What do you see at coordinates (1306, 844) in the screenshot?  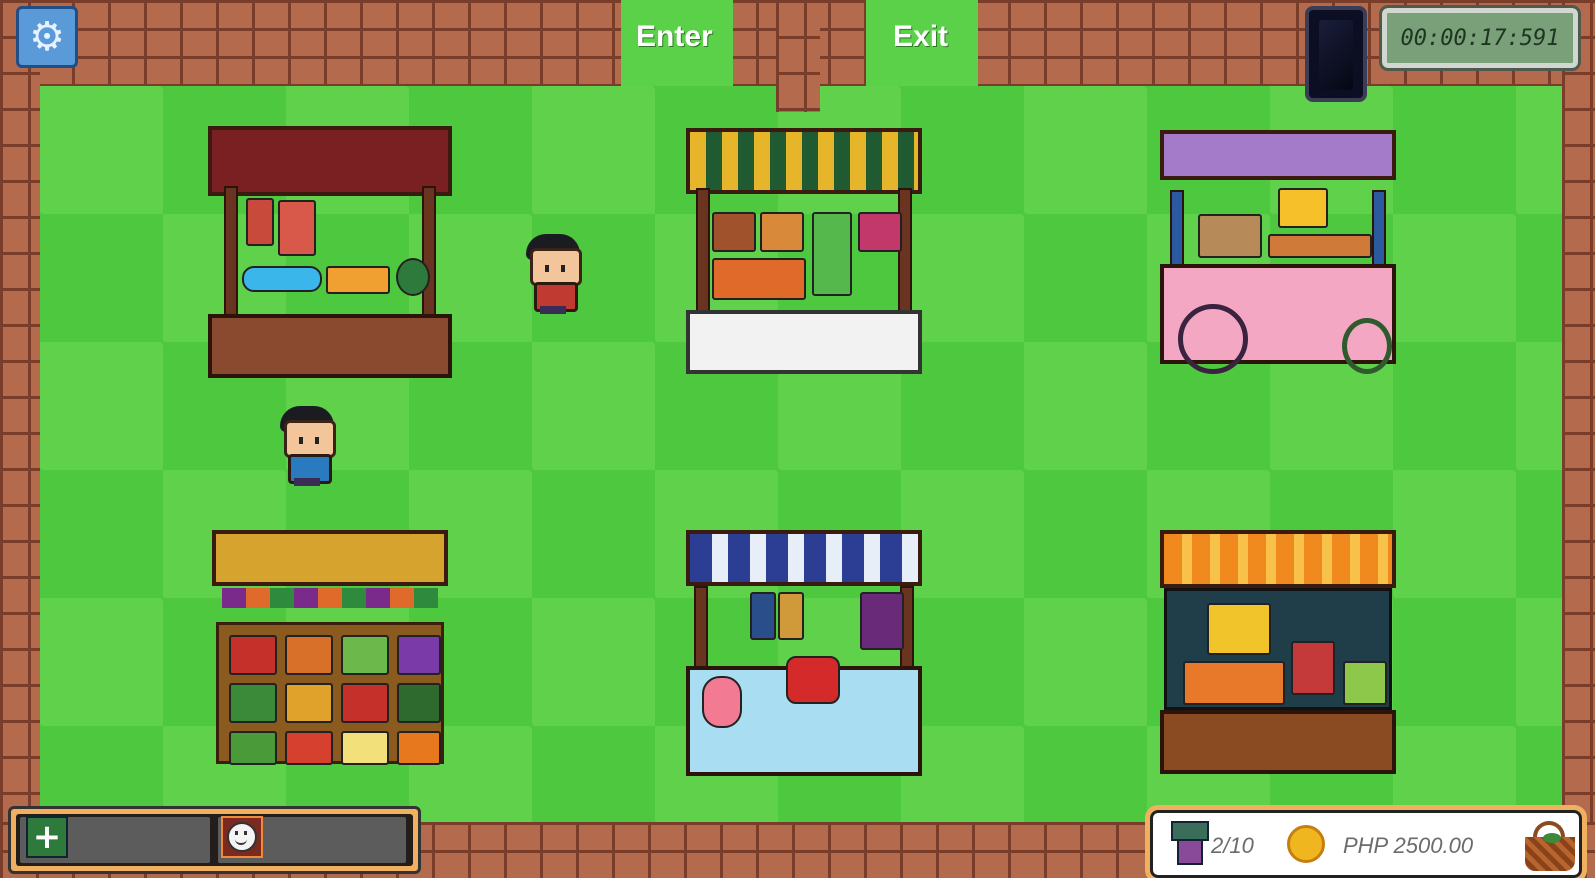 I see `coin-icon` at bounding box center [1306, 844].